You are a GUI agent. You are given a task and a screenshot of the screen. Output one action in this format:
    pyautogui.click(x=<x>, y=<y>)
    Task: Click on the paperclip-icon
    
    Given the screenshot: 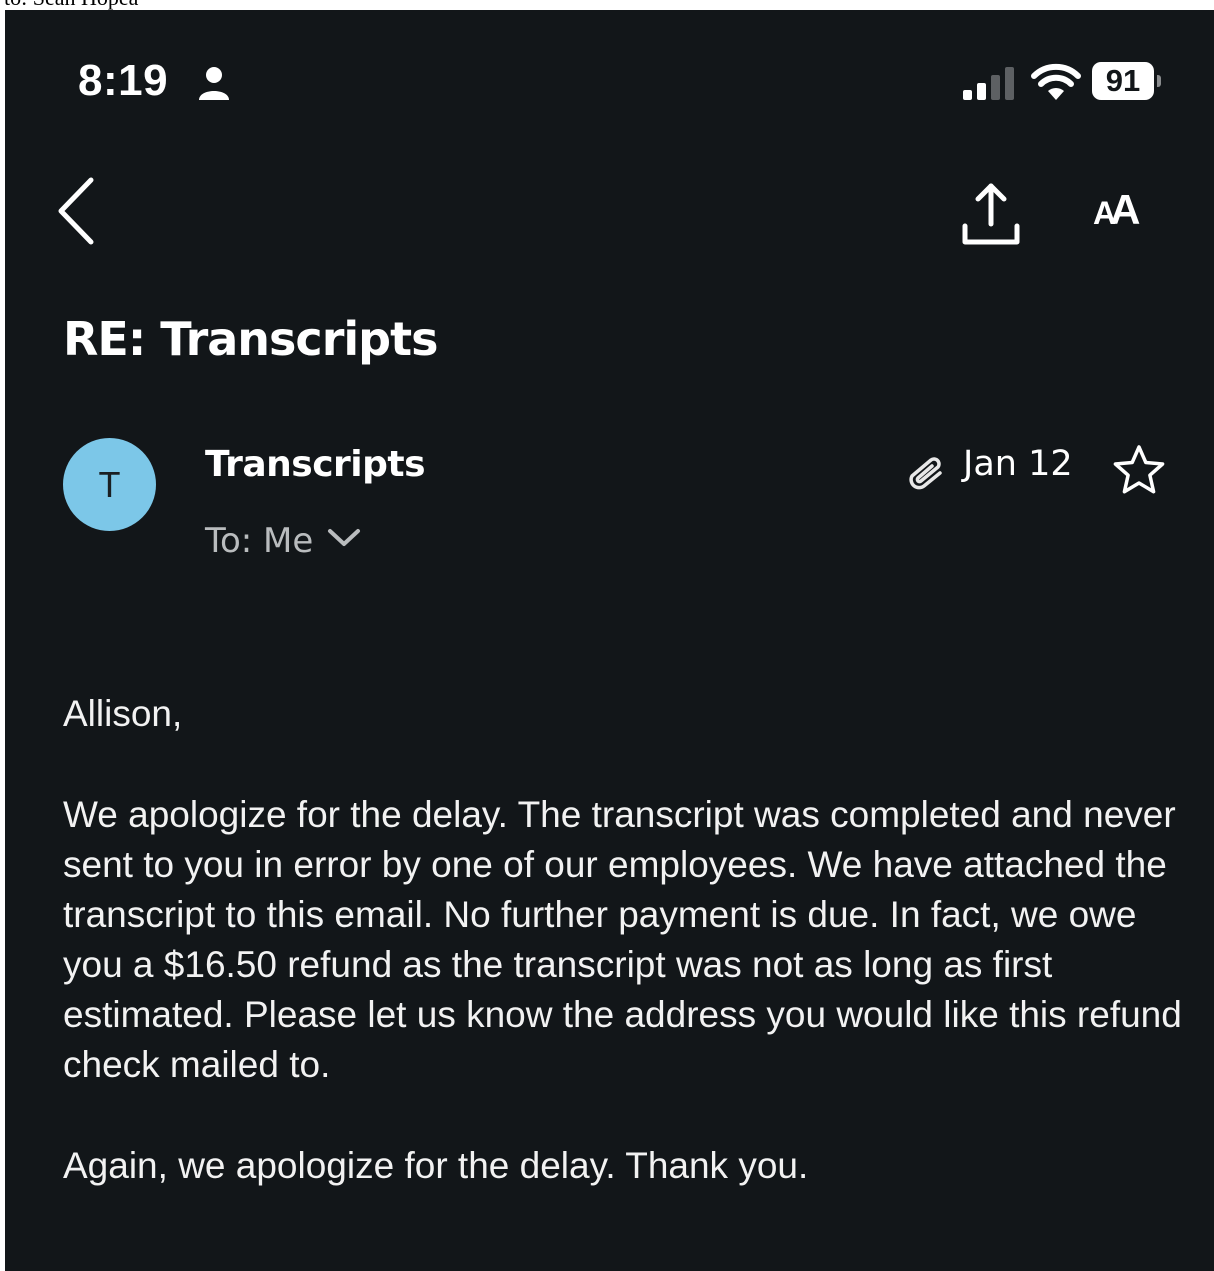 What is the action you would take?
    pyautogui.click(x=925, y=472)
    